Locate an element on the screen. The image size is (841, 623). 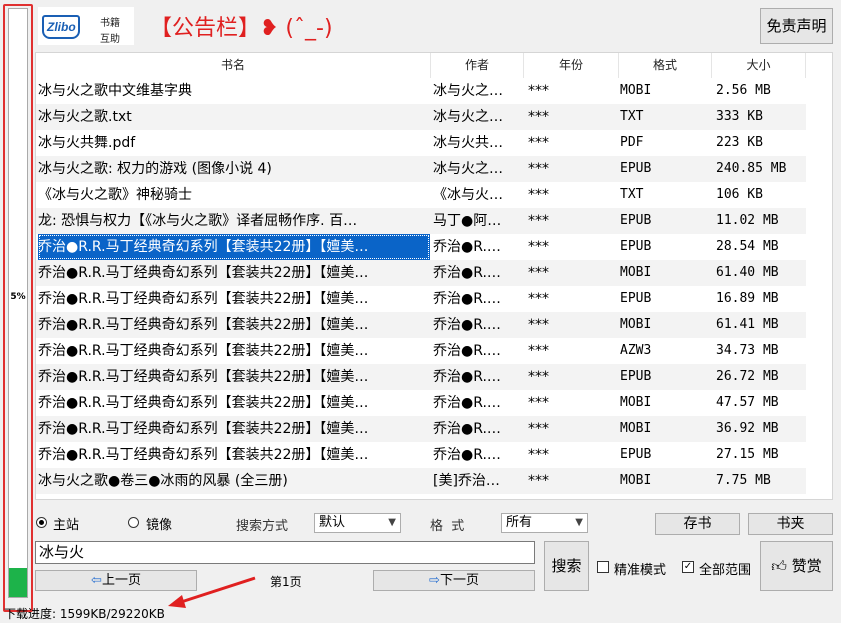
download-progress-percent: 5% is located at coordinates (18, 297).